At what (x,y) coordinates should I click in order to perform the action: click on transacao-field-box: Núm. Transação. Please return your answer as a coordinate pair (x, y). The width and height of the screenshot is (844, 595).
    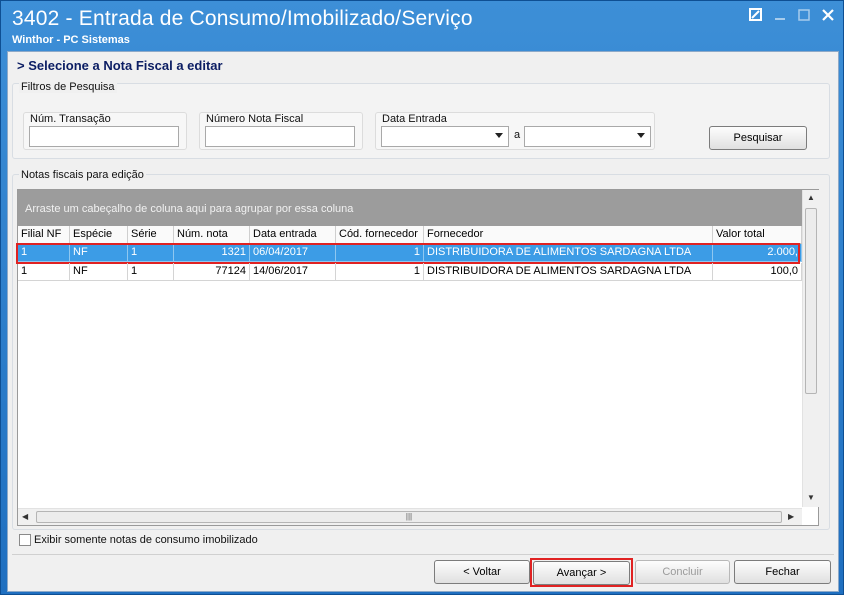
    Looking at the image, I should click on (105, 131).